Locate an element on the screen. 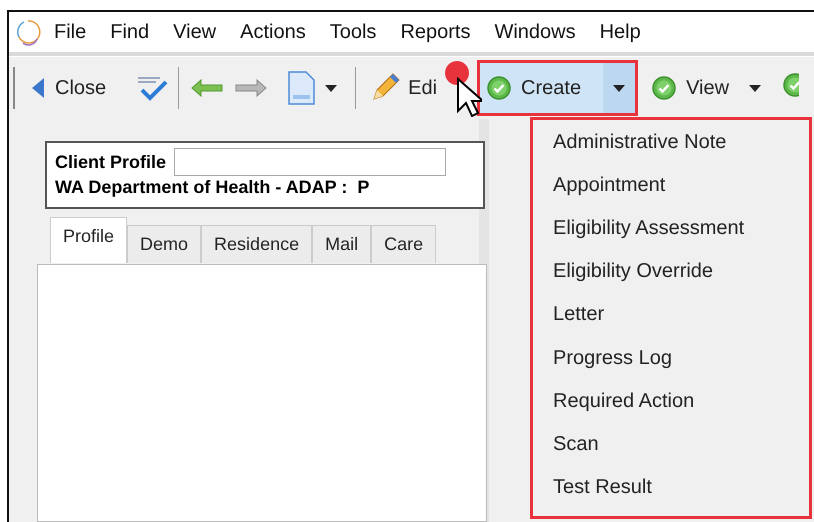  menu-item: Help is located at coordinates (620, 32).